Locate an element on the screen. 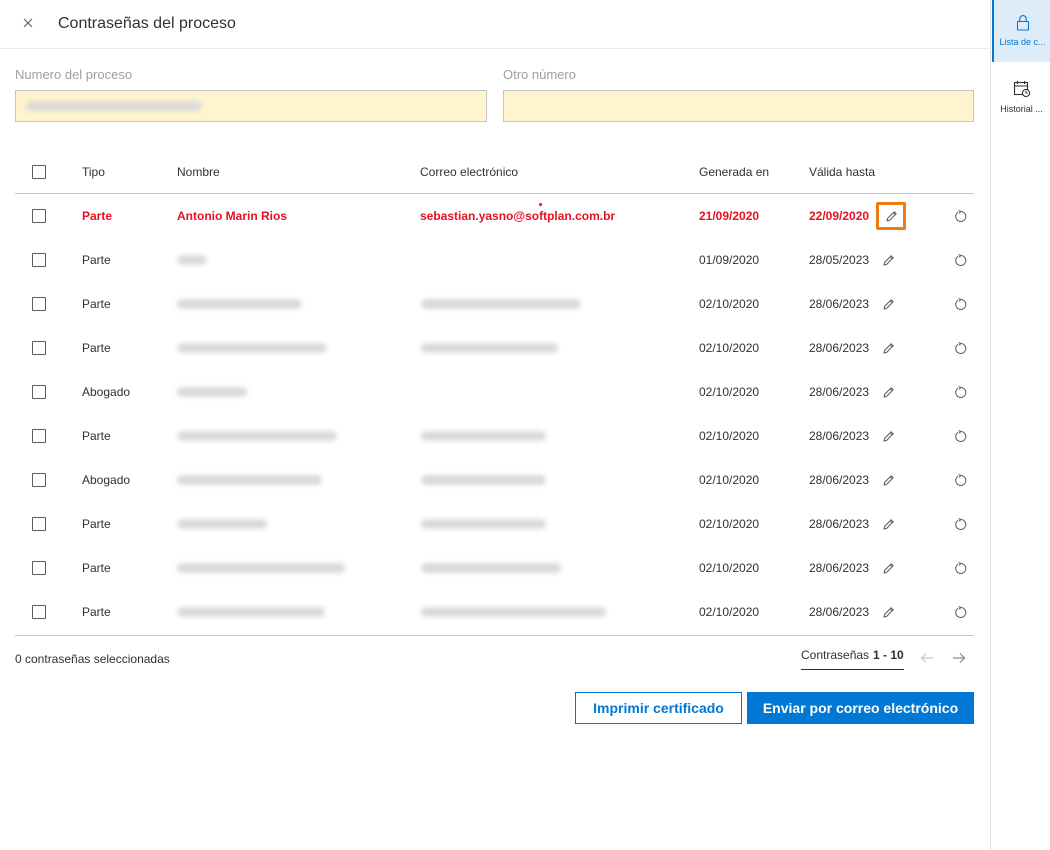 The height and width of the screenshot is (850, 1050). table-row: Parte 01/09/2020 28/05/2023 is located at coordinates (494, 260).